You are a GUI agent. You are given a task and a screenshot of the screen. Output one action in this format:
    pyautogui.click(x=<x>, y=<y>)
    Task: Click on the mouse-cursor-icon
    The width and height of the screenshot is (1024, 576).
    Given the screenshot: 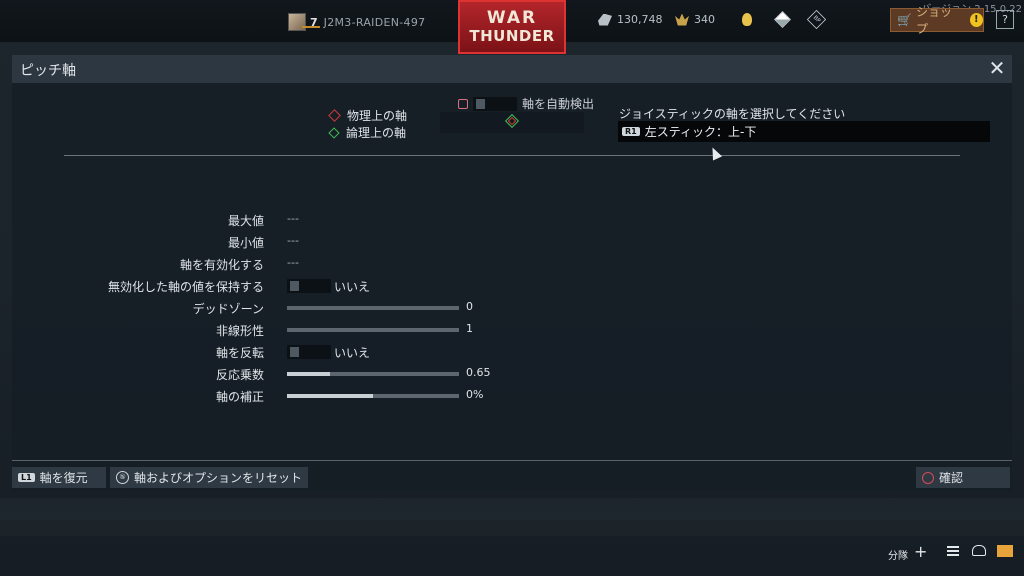 What is the action you would take?
    pyautogui.click(x=715, y=153)
    